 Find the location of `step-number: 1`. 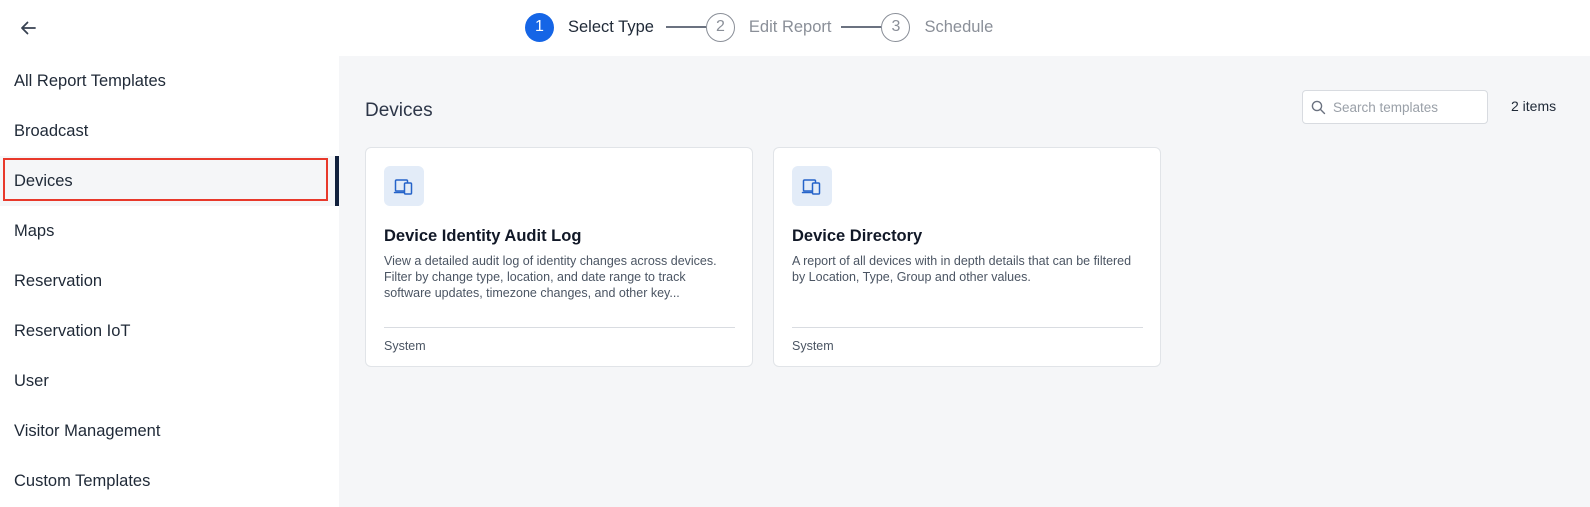

step-number: 1 is located at coordinates (539, 27).